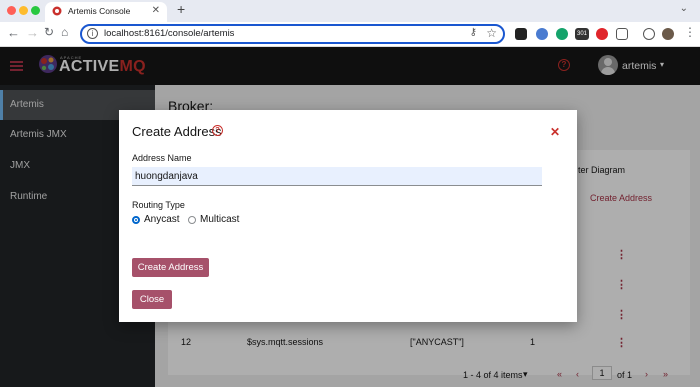 This screenshot has width=700, height=387. What do you see at coordinates (23, 10) in the screenshot?
I see `minimize-window-button` at bounding box center [23, 10].